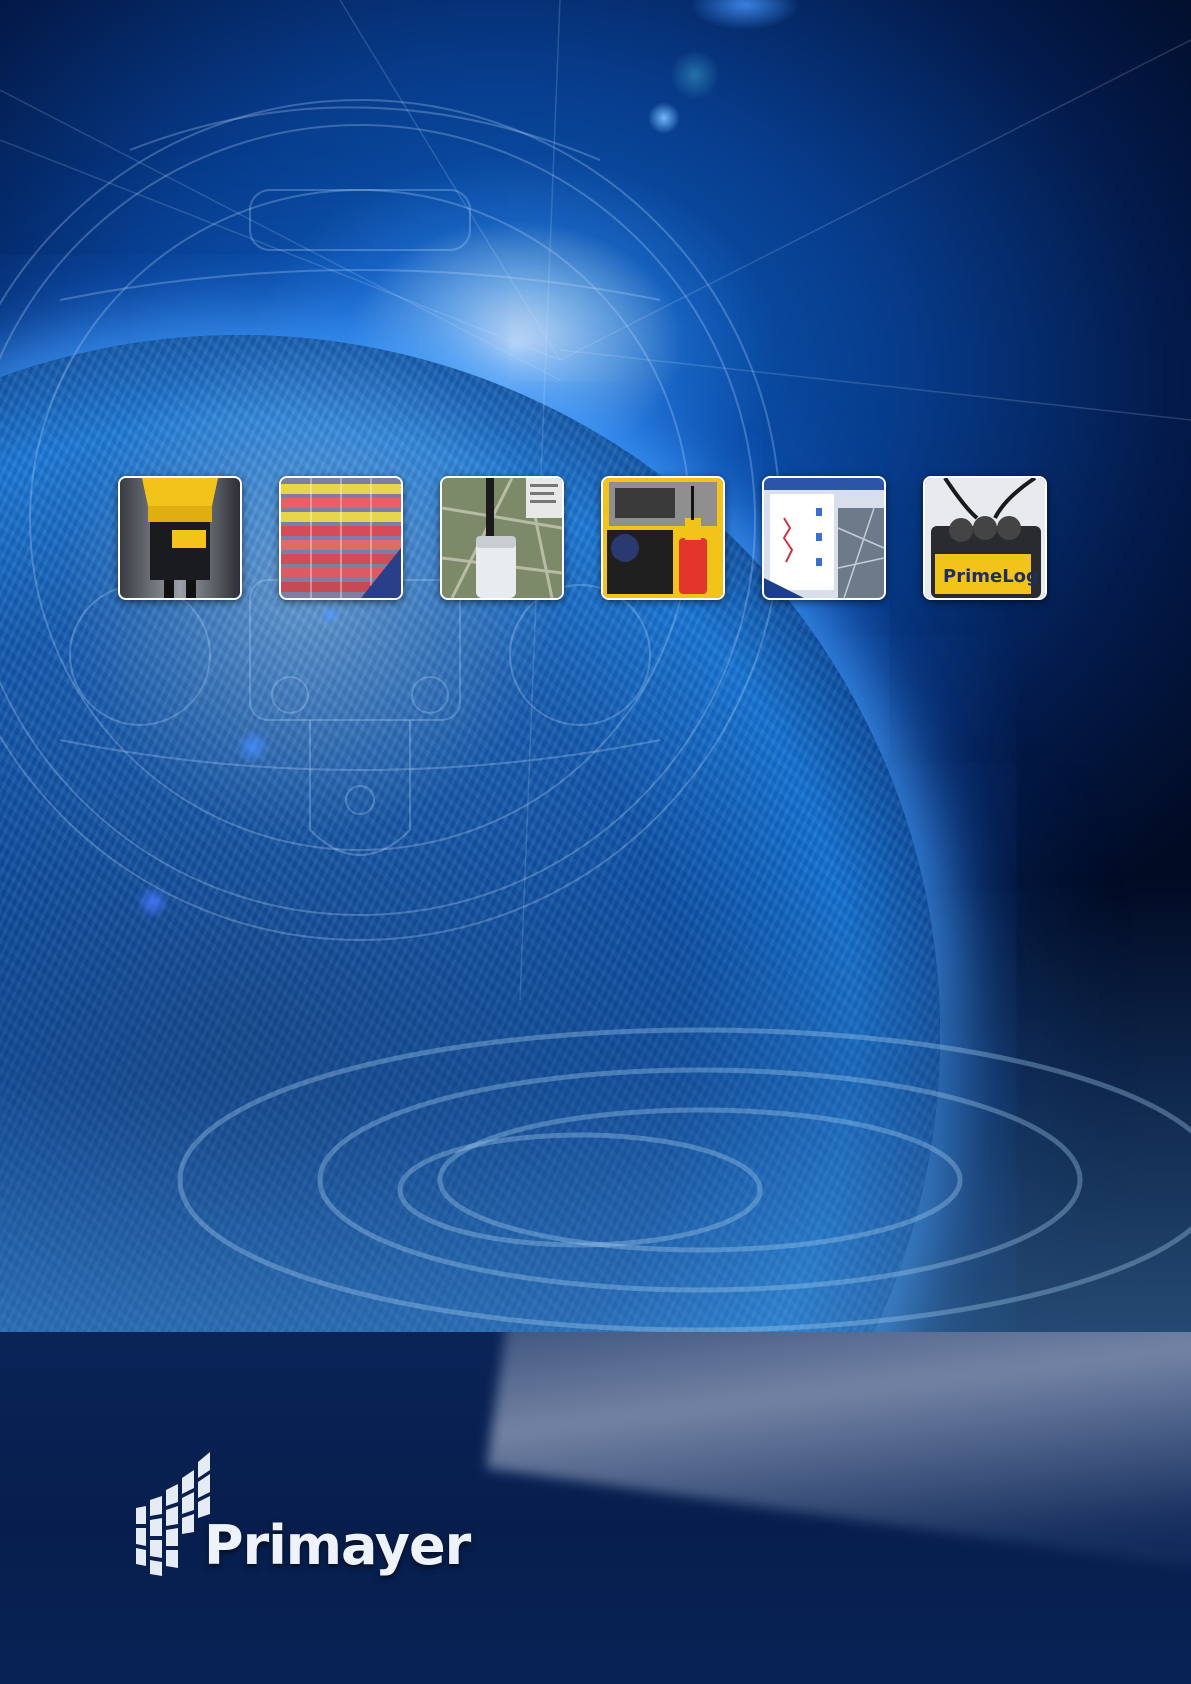  What do you see at coordinates (180, 538) in the screenshot?
I see `yellow-logger-device-icon` at bounding box center [180, 538].